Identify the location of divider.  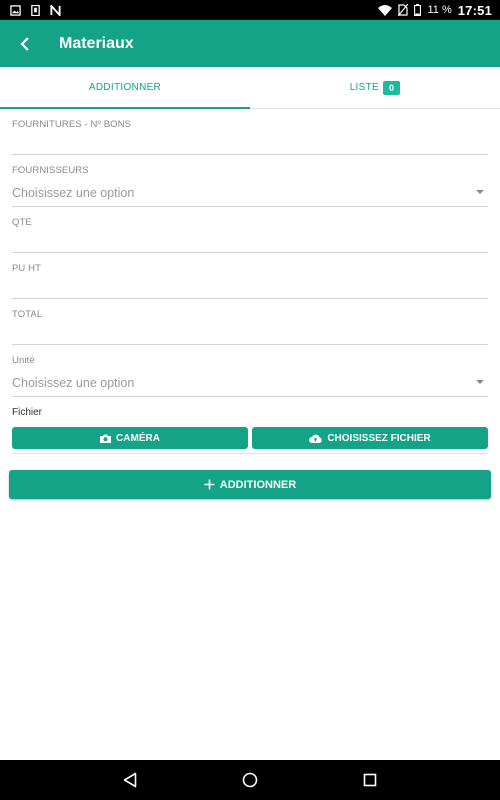
(250, 453).